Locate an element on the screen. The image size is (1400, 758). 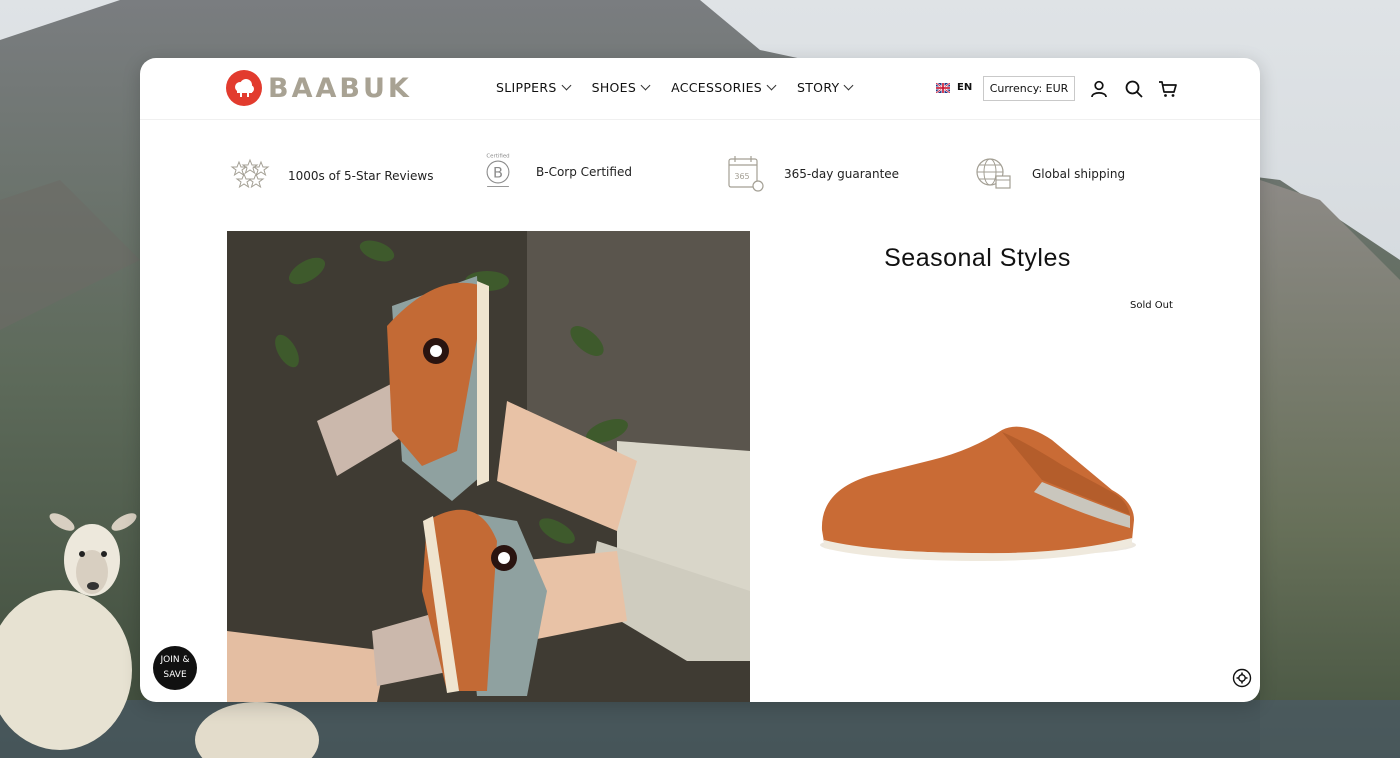
nav-story: STORY is located at coordinates (825, 87).